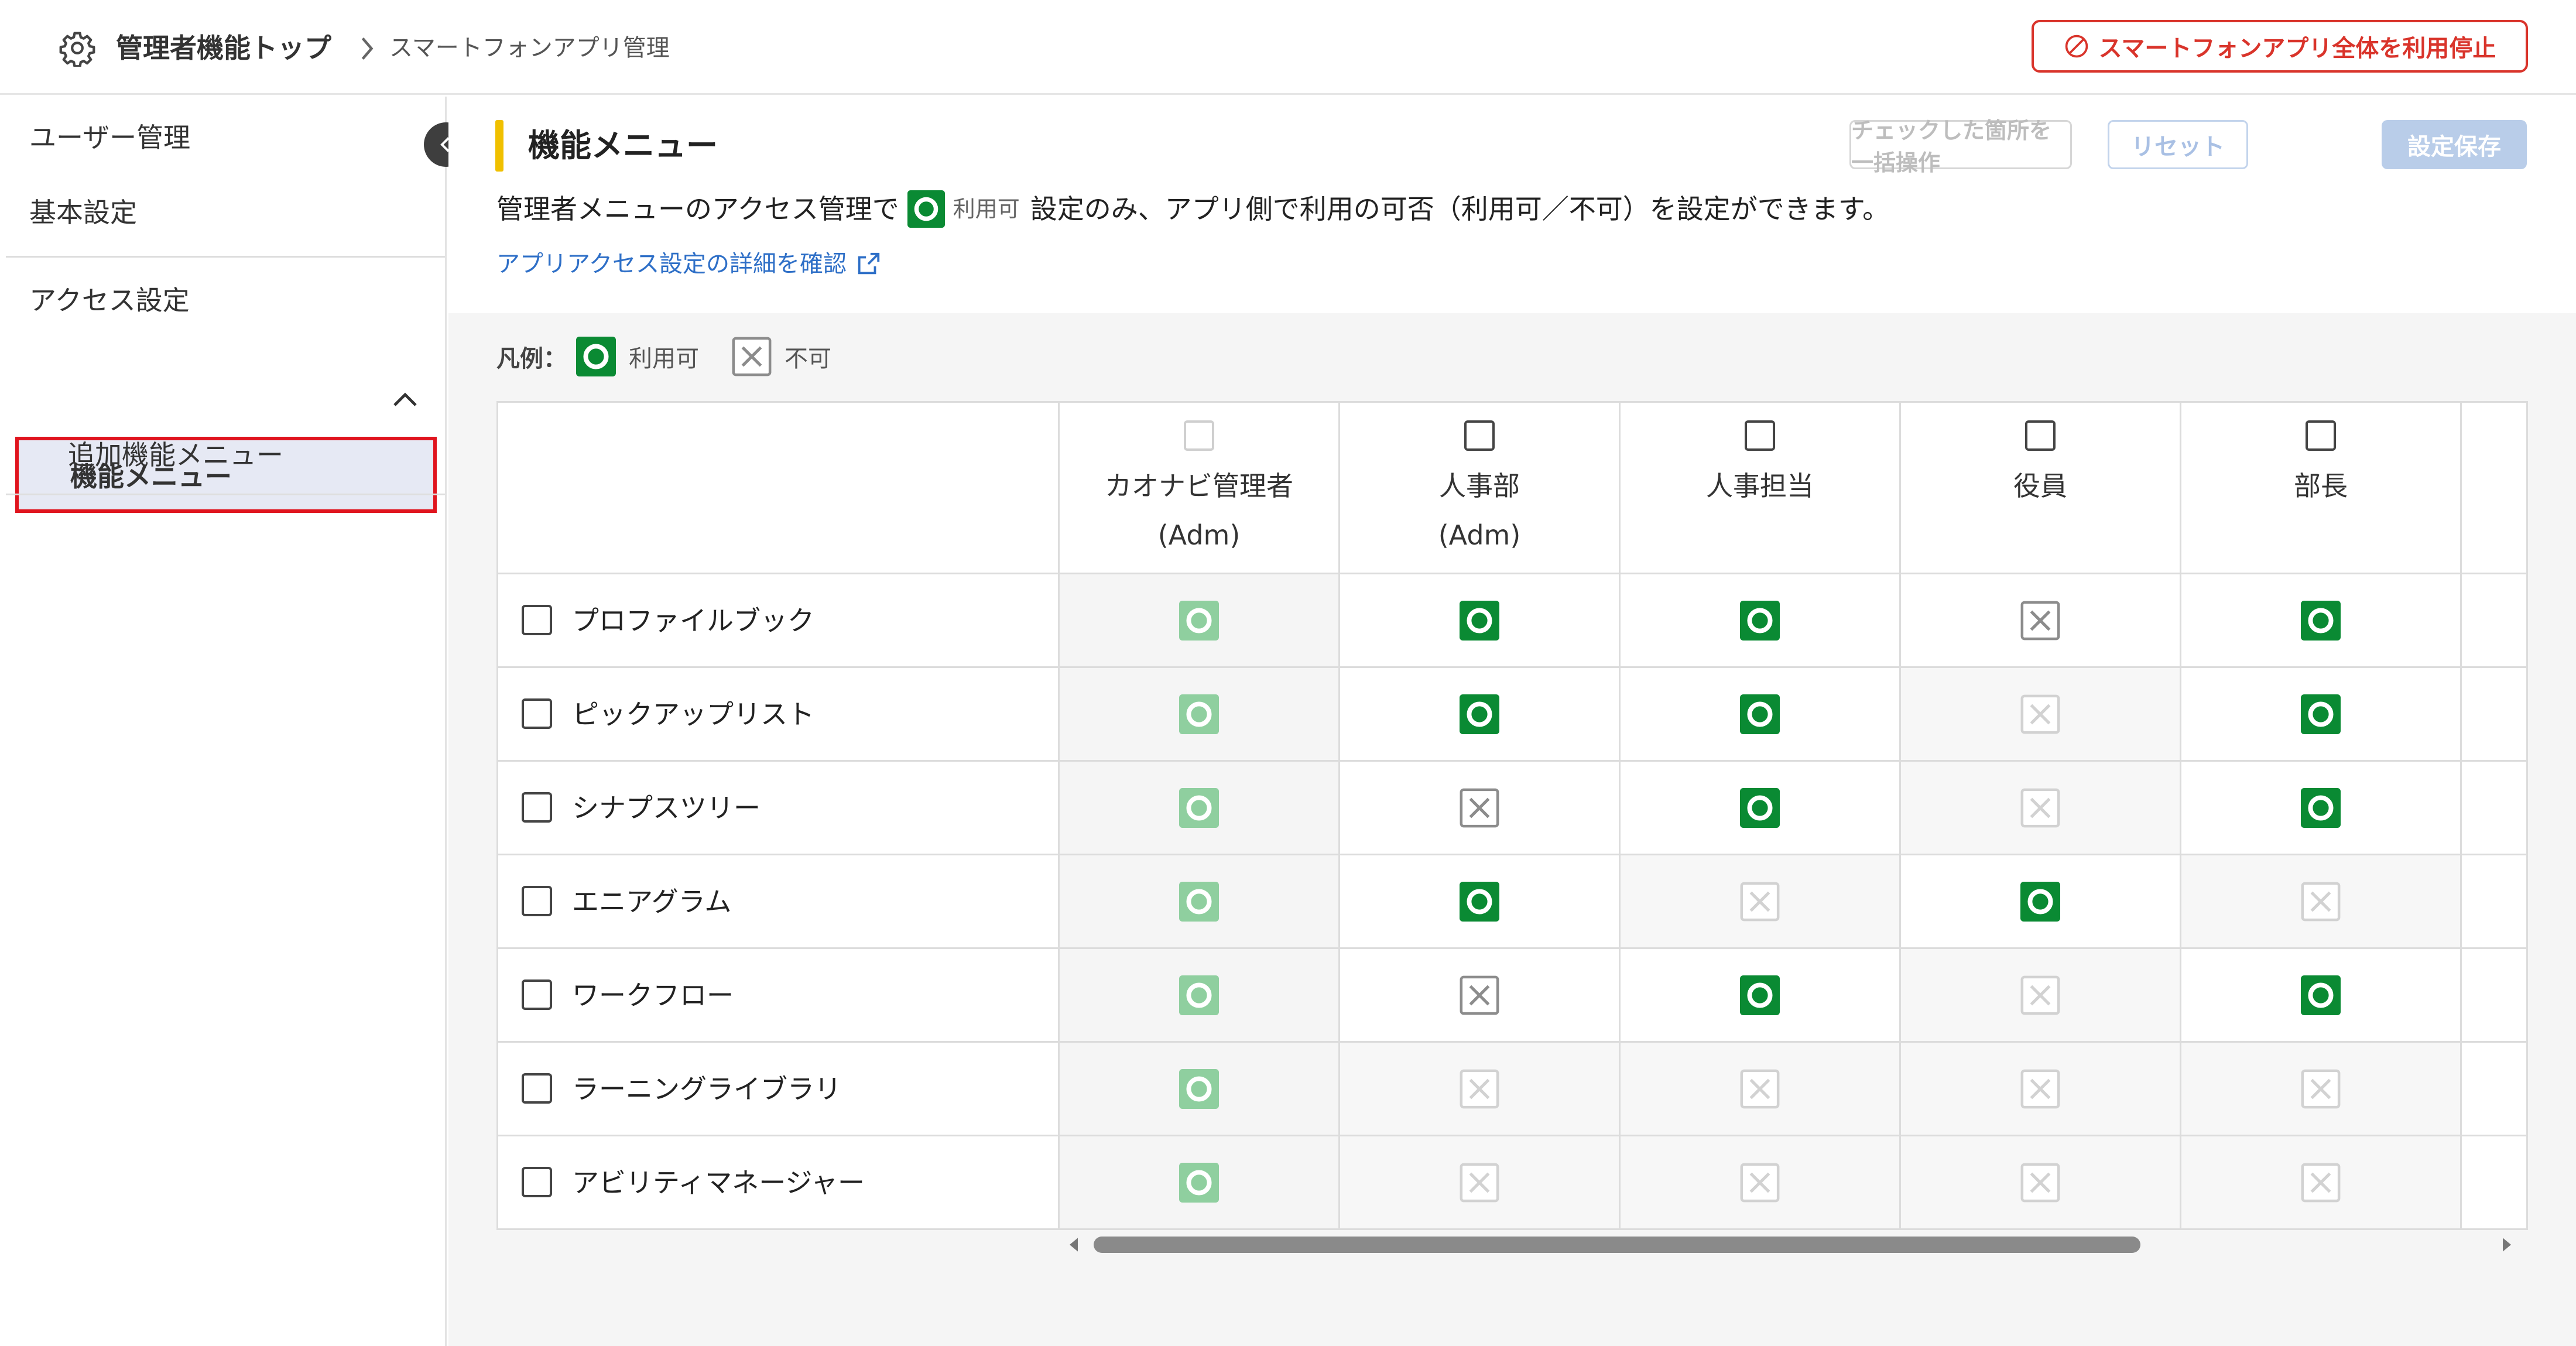  I want to click on chevron-up-icon, so click(405, 400).